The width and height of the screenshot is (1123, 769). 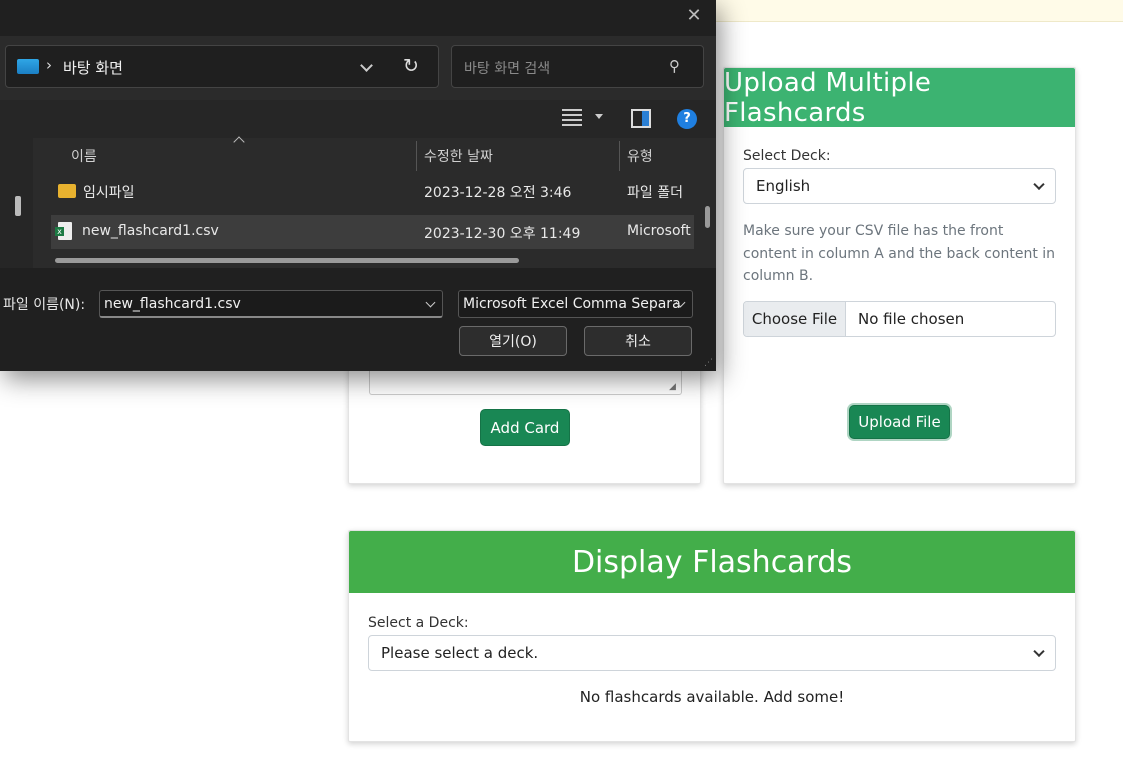 I want to click on help-icon: ?, so click(x=687, y=119).